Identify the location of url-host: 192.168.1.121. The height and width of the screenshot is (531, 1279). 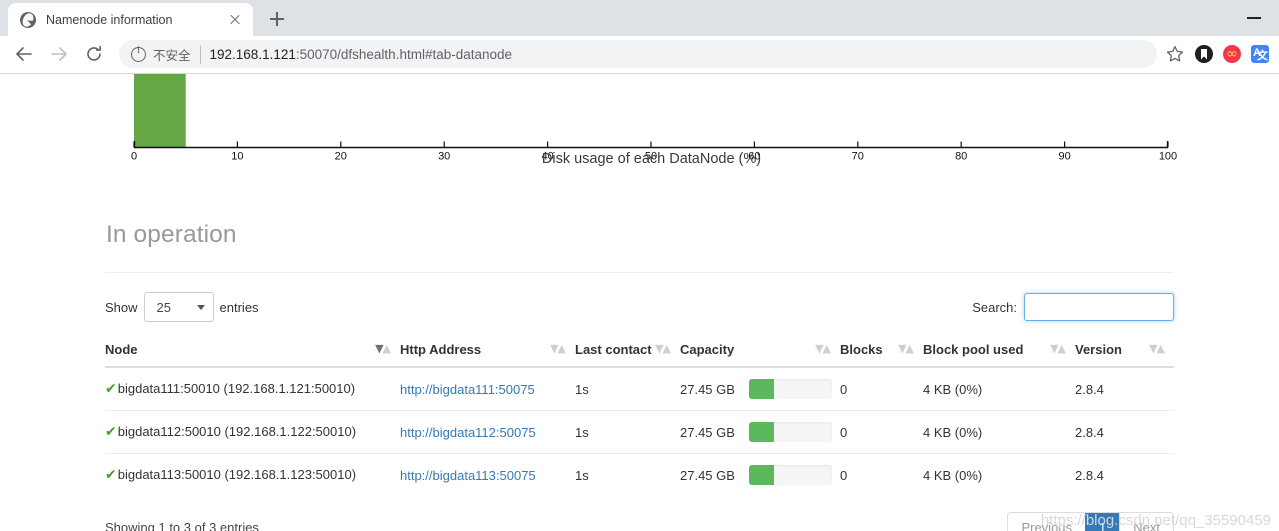
(252, 54).